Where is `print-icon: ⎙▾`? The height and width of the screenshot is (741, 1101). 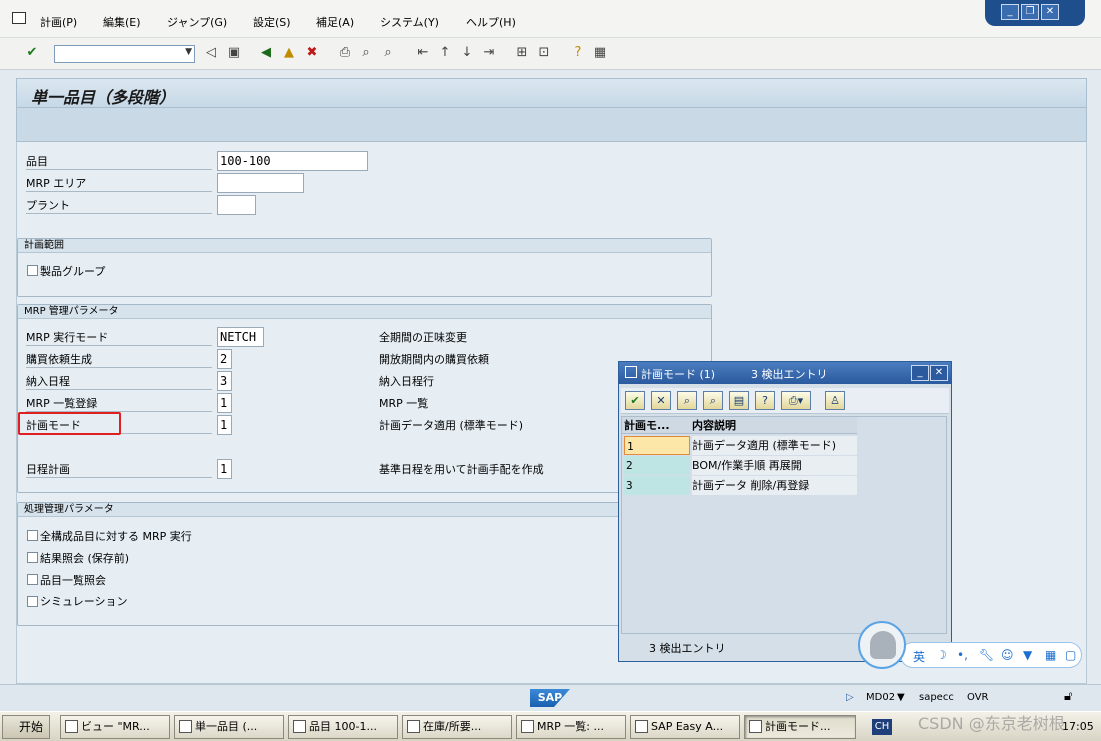
print-icon: ⎙▾ is located at coordinates (796, 400).